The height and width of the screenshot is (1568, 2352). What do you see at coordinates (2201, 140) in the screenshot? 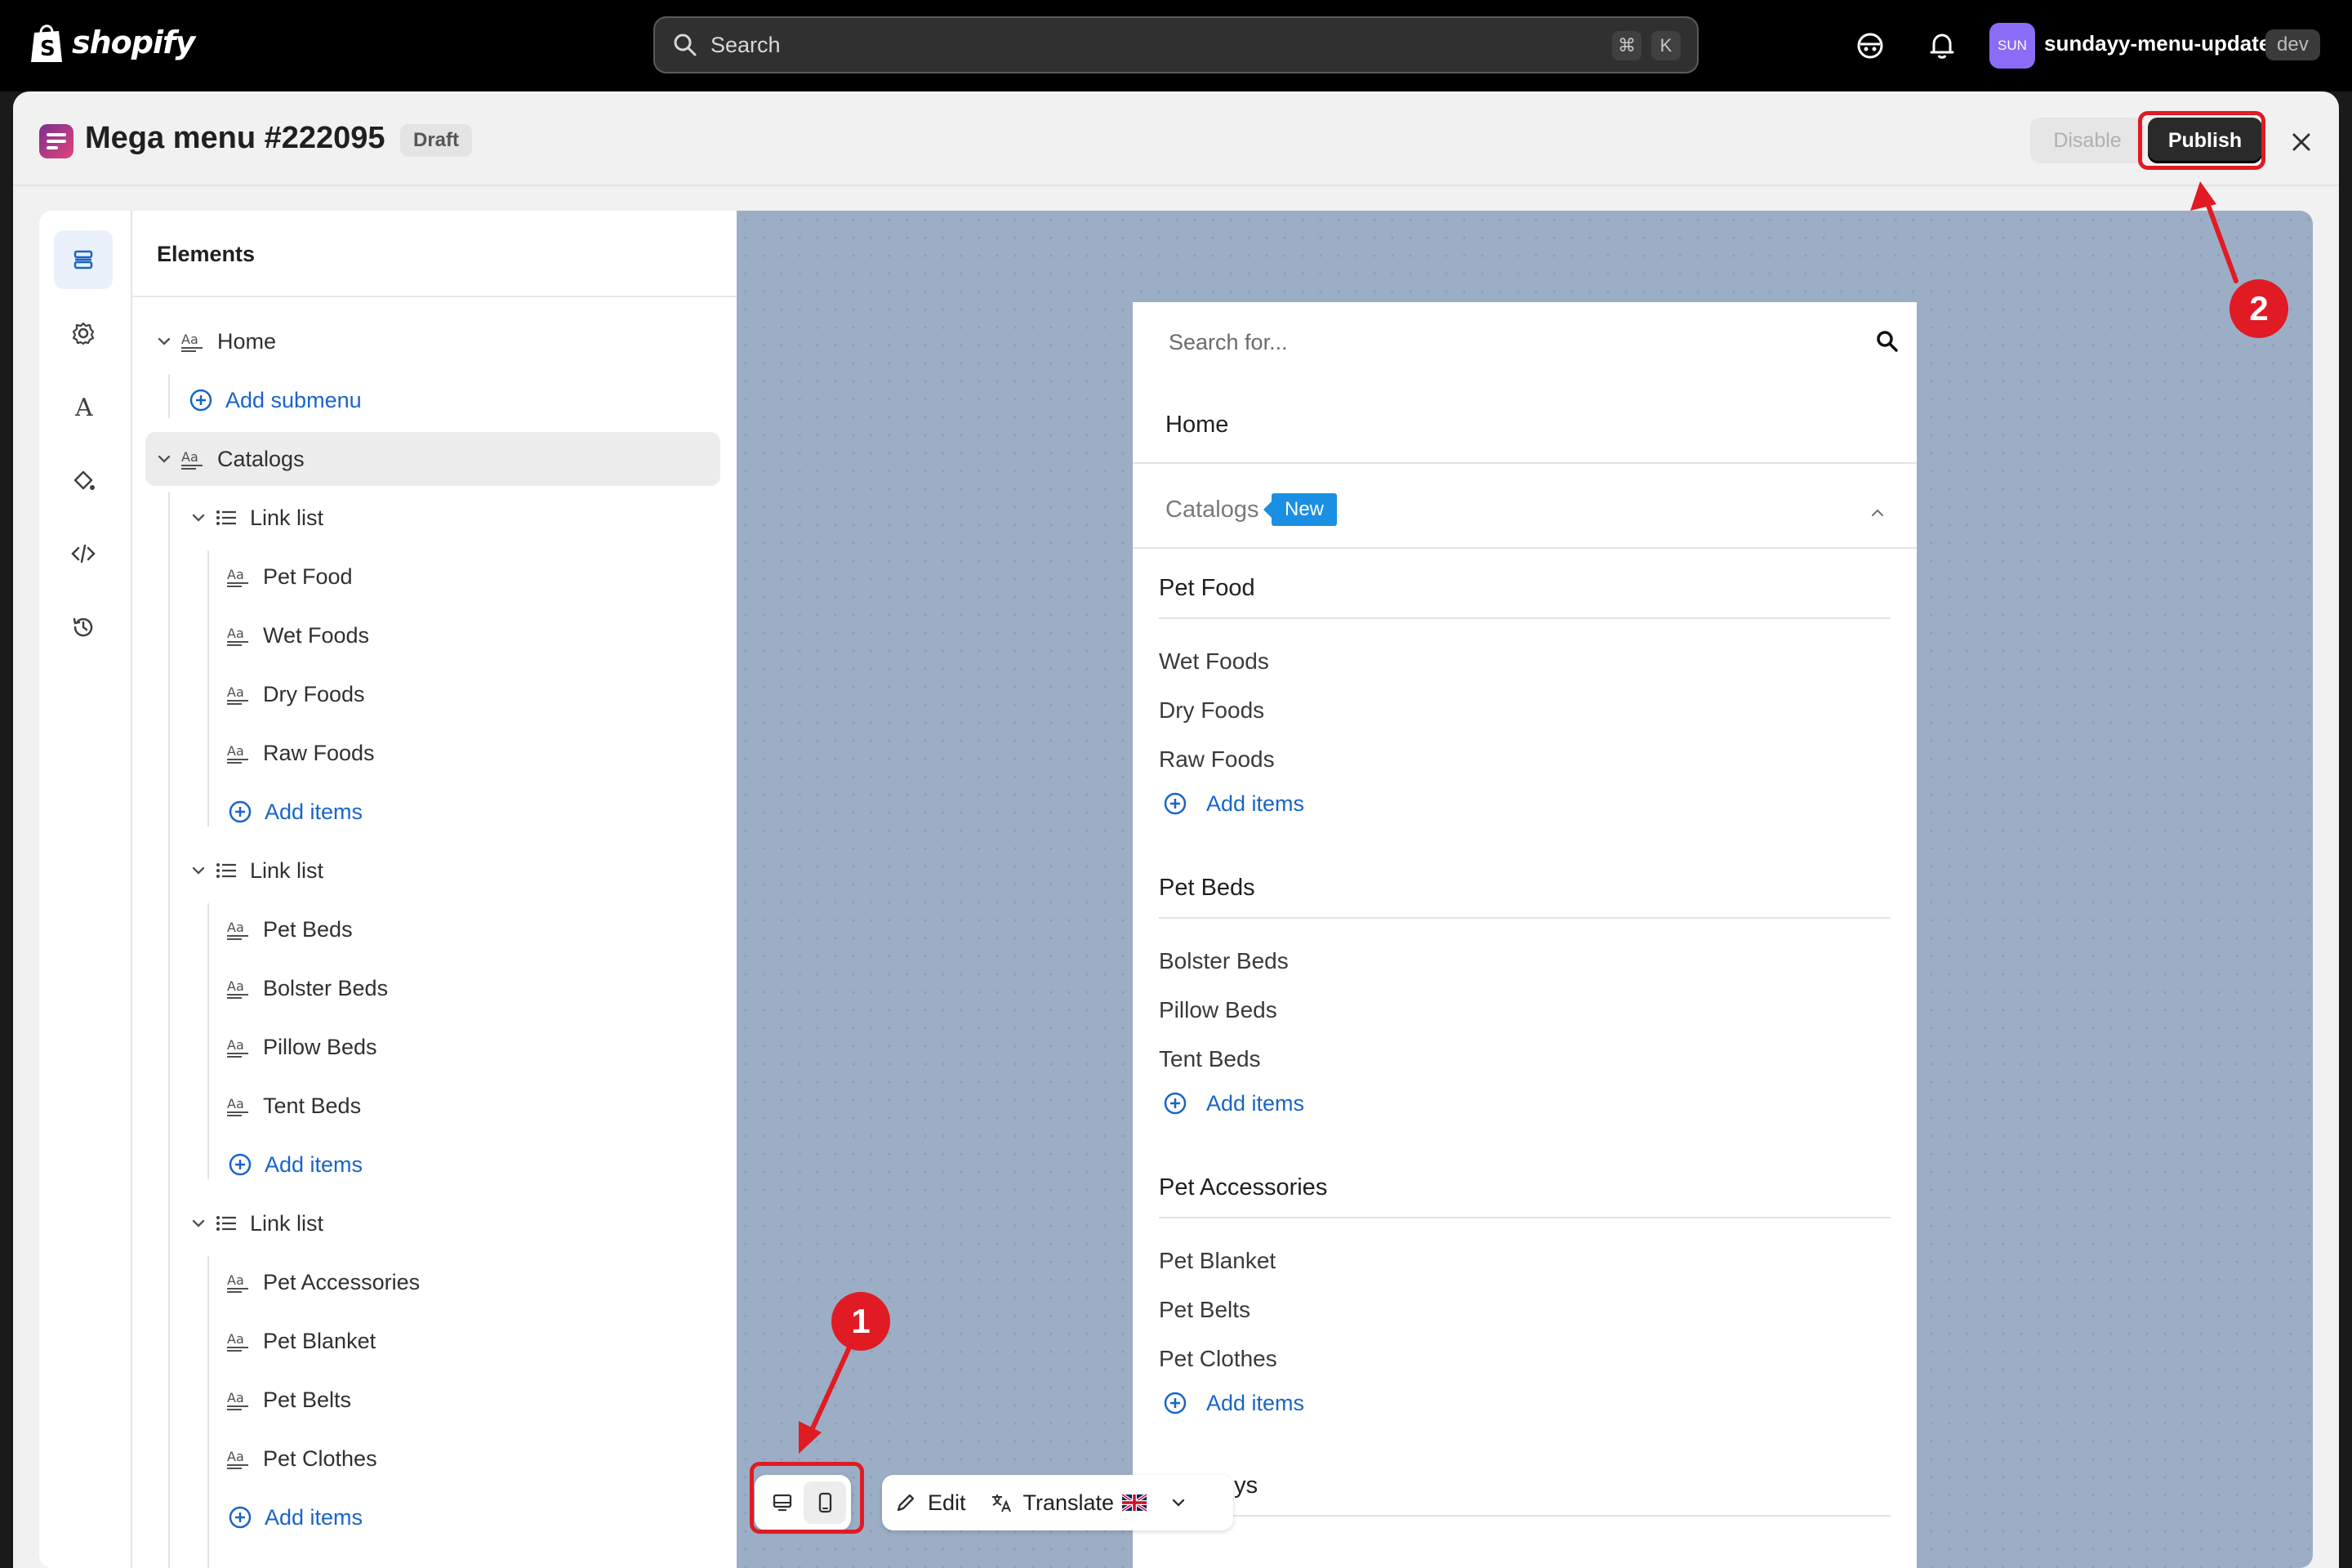
I see `highlight-publish` at bounding box center [2201, 140].